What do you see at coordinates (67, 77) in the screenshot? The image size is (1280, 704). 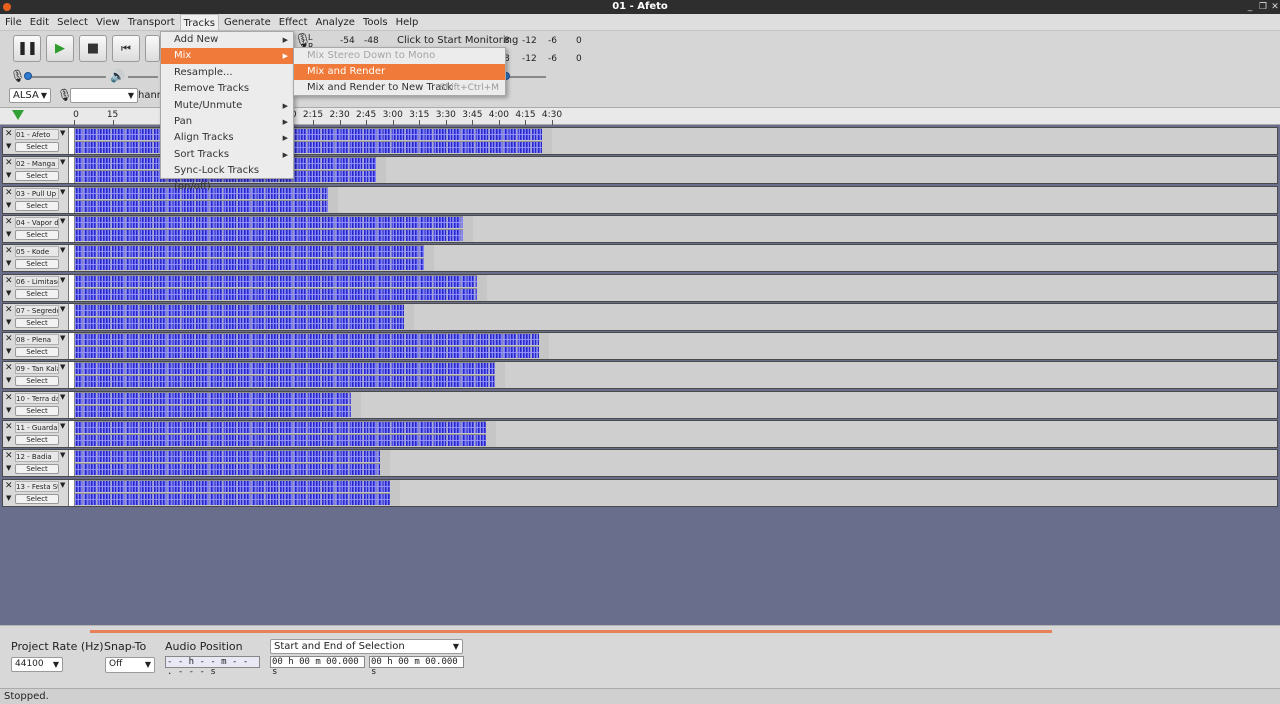 I see `recording-volume-slider` at bounding box center [67, 77].